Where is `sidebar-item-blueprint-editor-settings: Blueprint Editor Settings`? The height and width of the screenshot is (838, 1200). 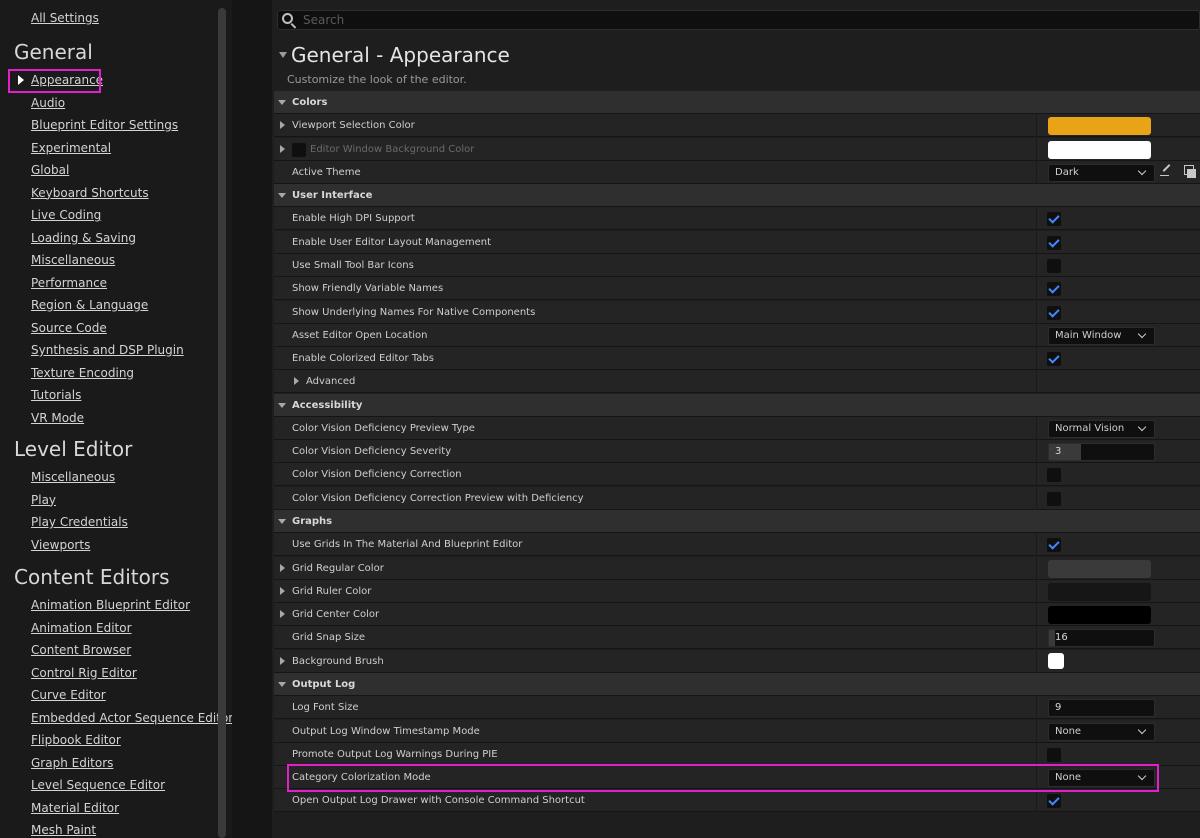
sidebar-item-blueprint-editor-settings: Blueprint Editor Settings is located at coordinates (104, 125).